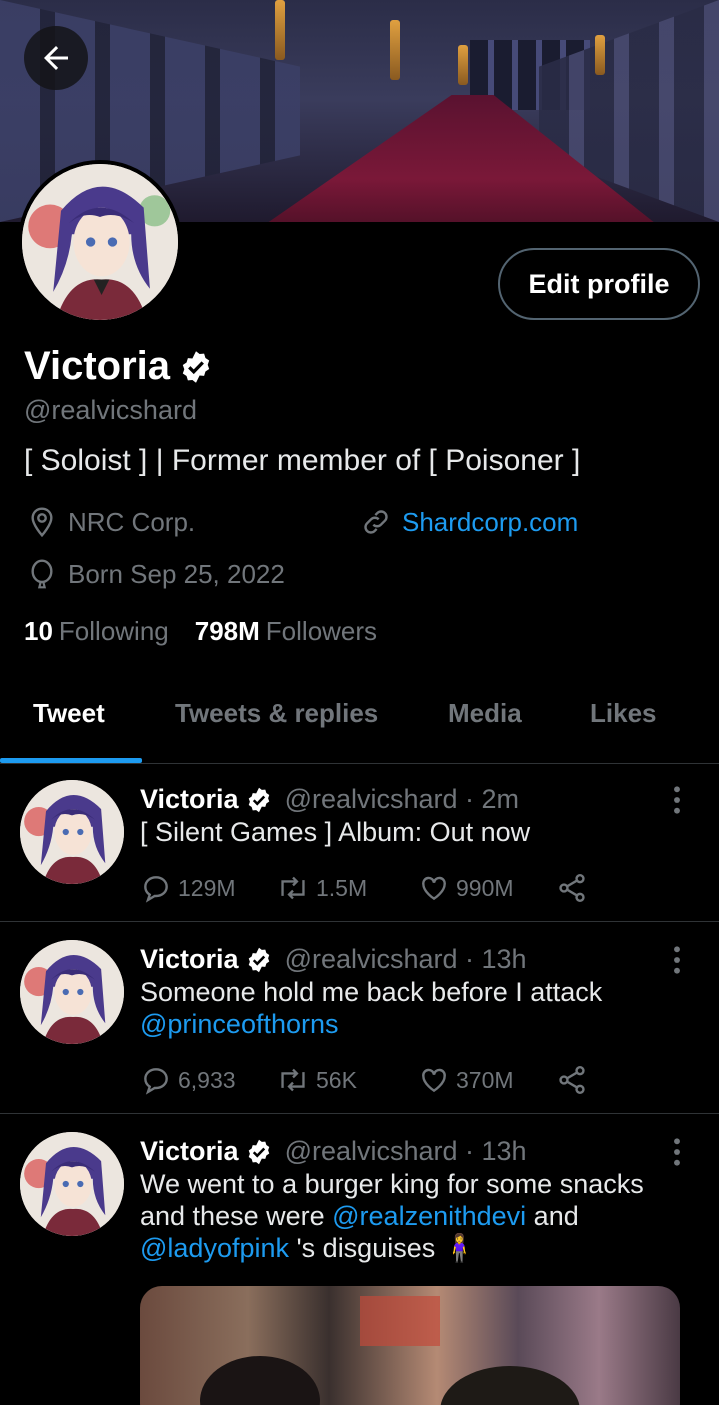  I want to click on profile-name: Victoria, so click(97, 366).